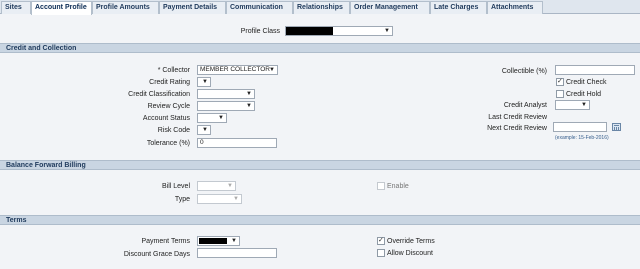  Describe the element at coordinates (515, 7) in the screenshot. I see `tab-attachments: Attachments` at that location.